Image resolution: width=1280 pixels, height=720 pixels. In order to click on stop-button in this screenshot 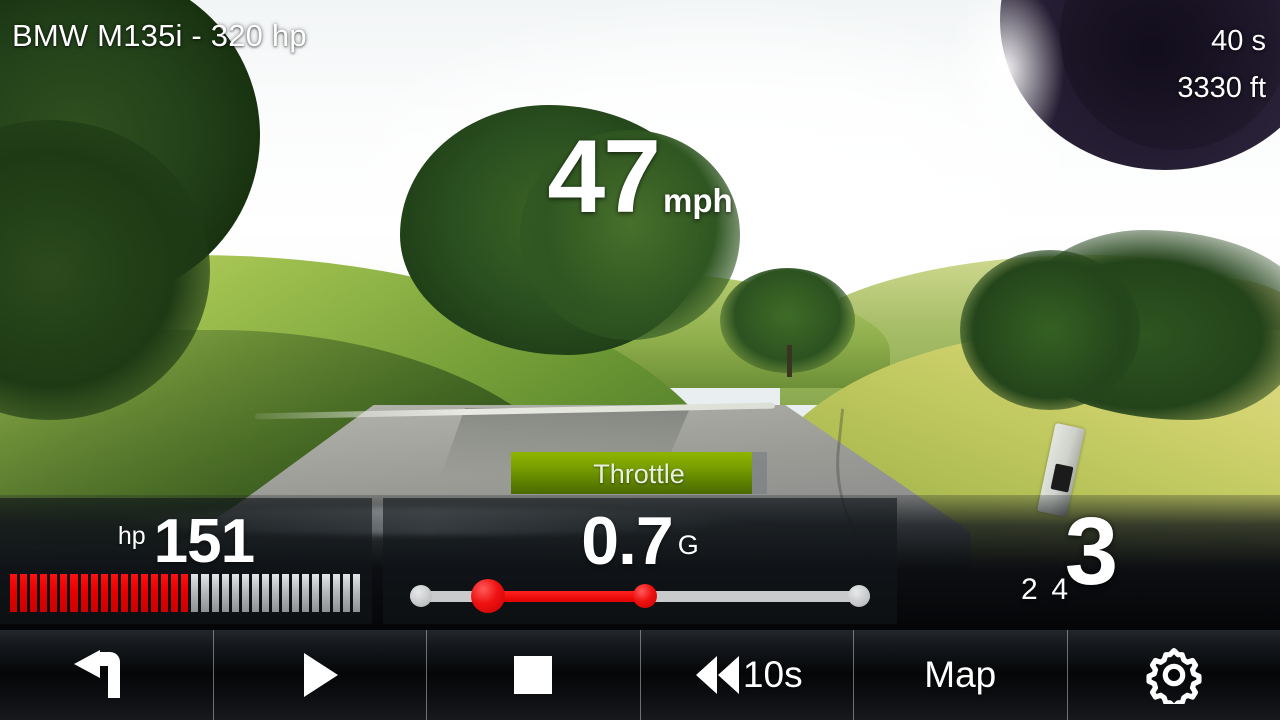, I will do `click(534, 675)`.